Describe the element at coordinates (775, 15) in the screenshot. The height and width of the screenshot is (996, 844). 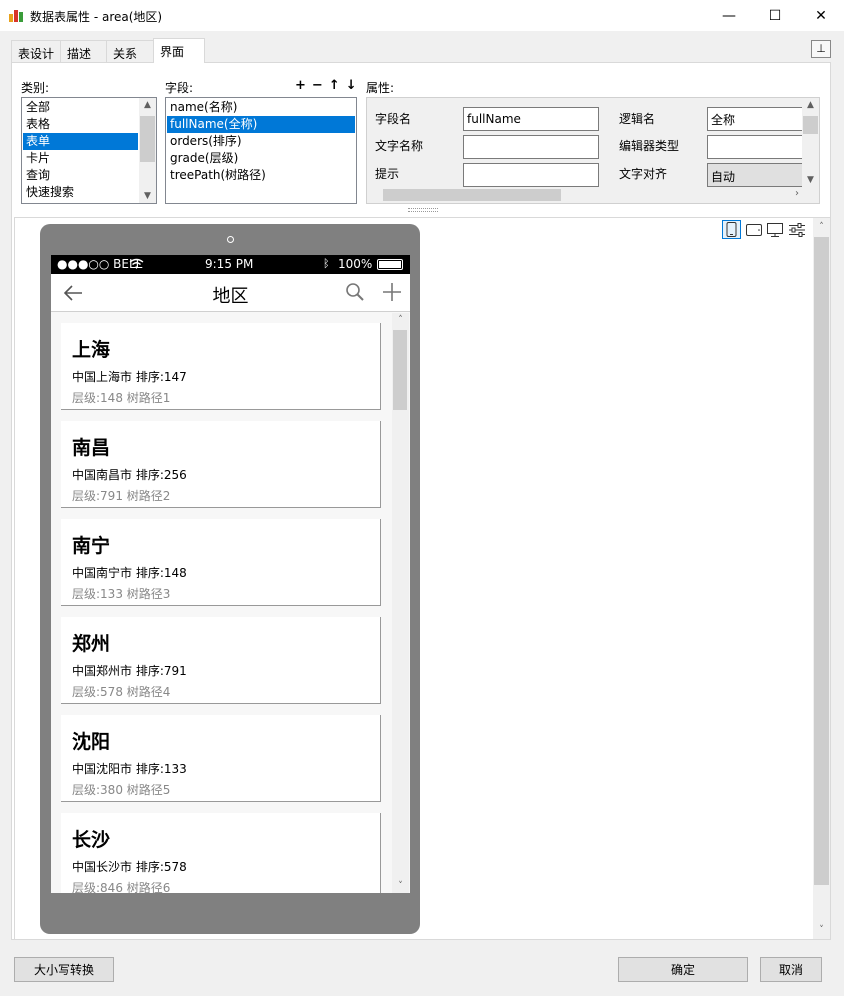
I see `maximize-button: ☐` at that location.